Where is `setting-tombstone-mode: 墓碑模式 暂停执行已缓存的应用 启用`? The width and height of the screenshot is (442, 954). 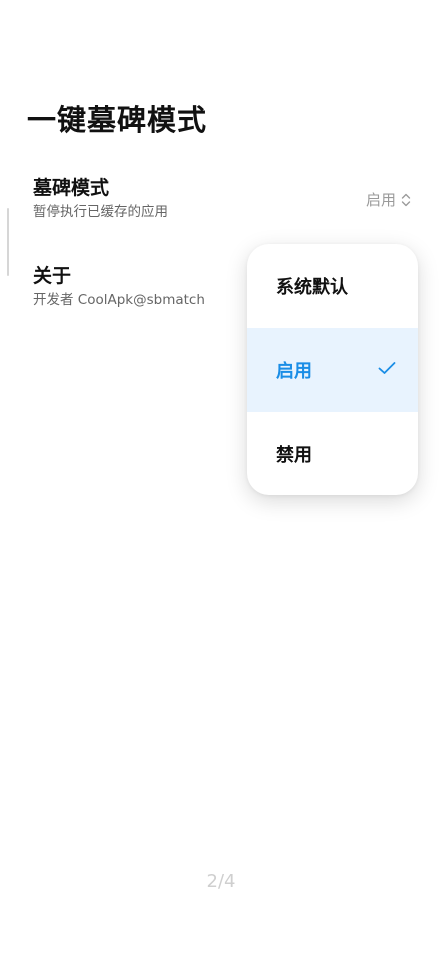 setting-tombstone-mode: 墓碑模式 暂停执行已缓存的应用 启用 is located at coordinates (221, 201).